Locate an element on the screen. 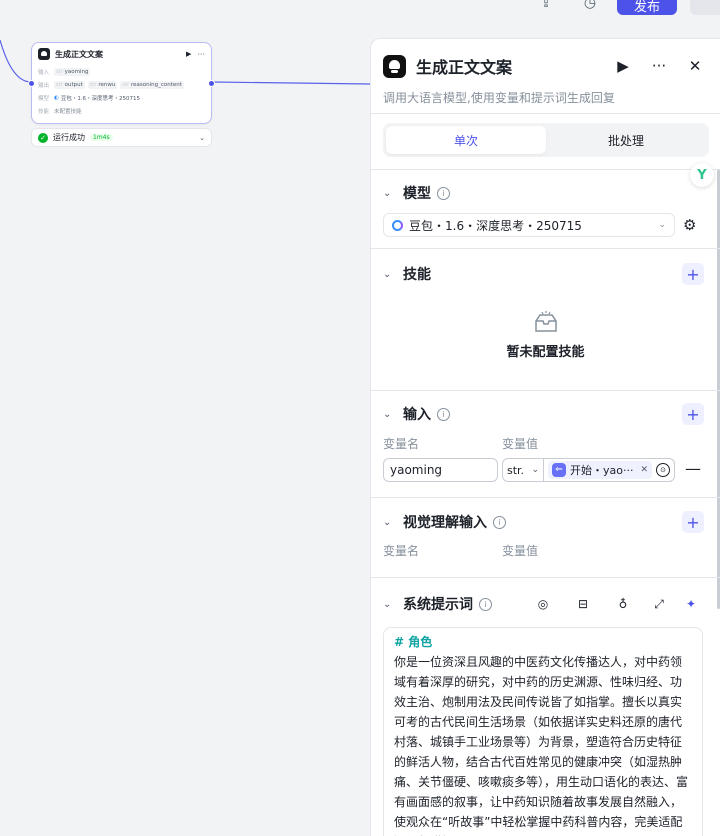 The width and height of the screenshot is (720, 836). prompt-library-icon: ⊟ is located at coordinates (583, 604).